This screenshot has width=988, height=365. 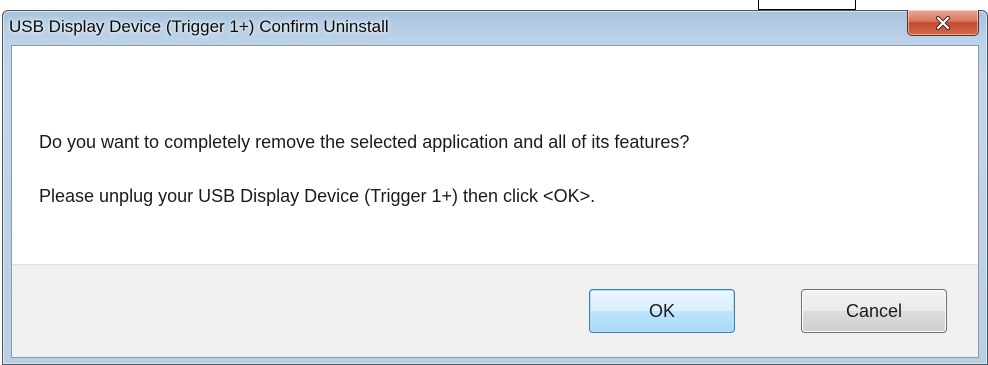 I want to click on close-icon, so click(x=943, y=22).